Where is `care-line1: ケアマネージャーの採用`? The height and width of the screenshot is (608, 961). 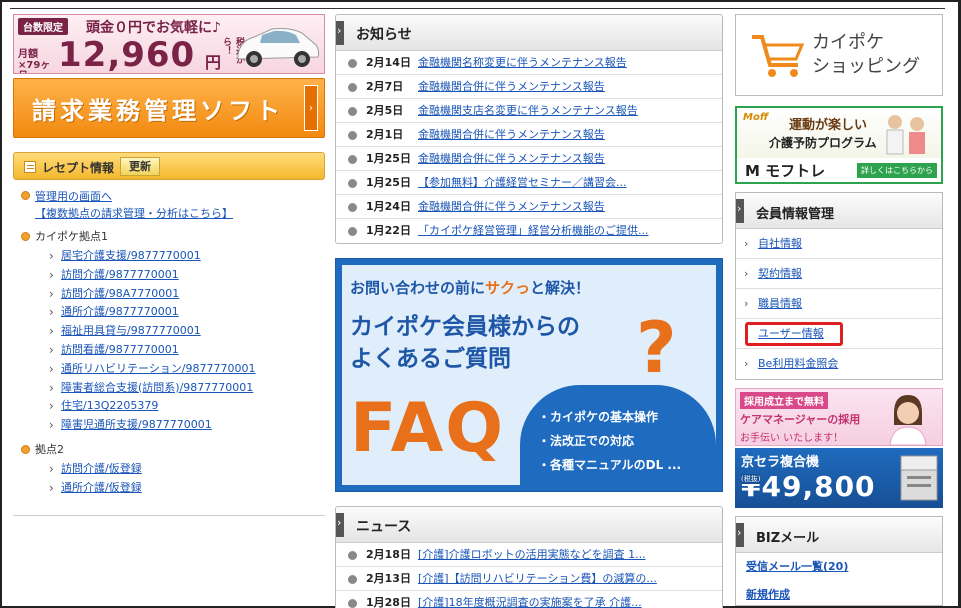
care-line1: ケアマネージャーの採用 is located at coordinates (800, 419).